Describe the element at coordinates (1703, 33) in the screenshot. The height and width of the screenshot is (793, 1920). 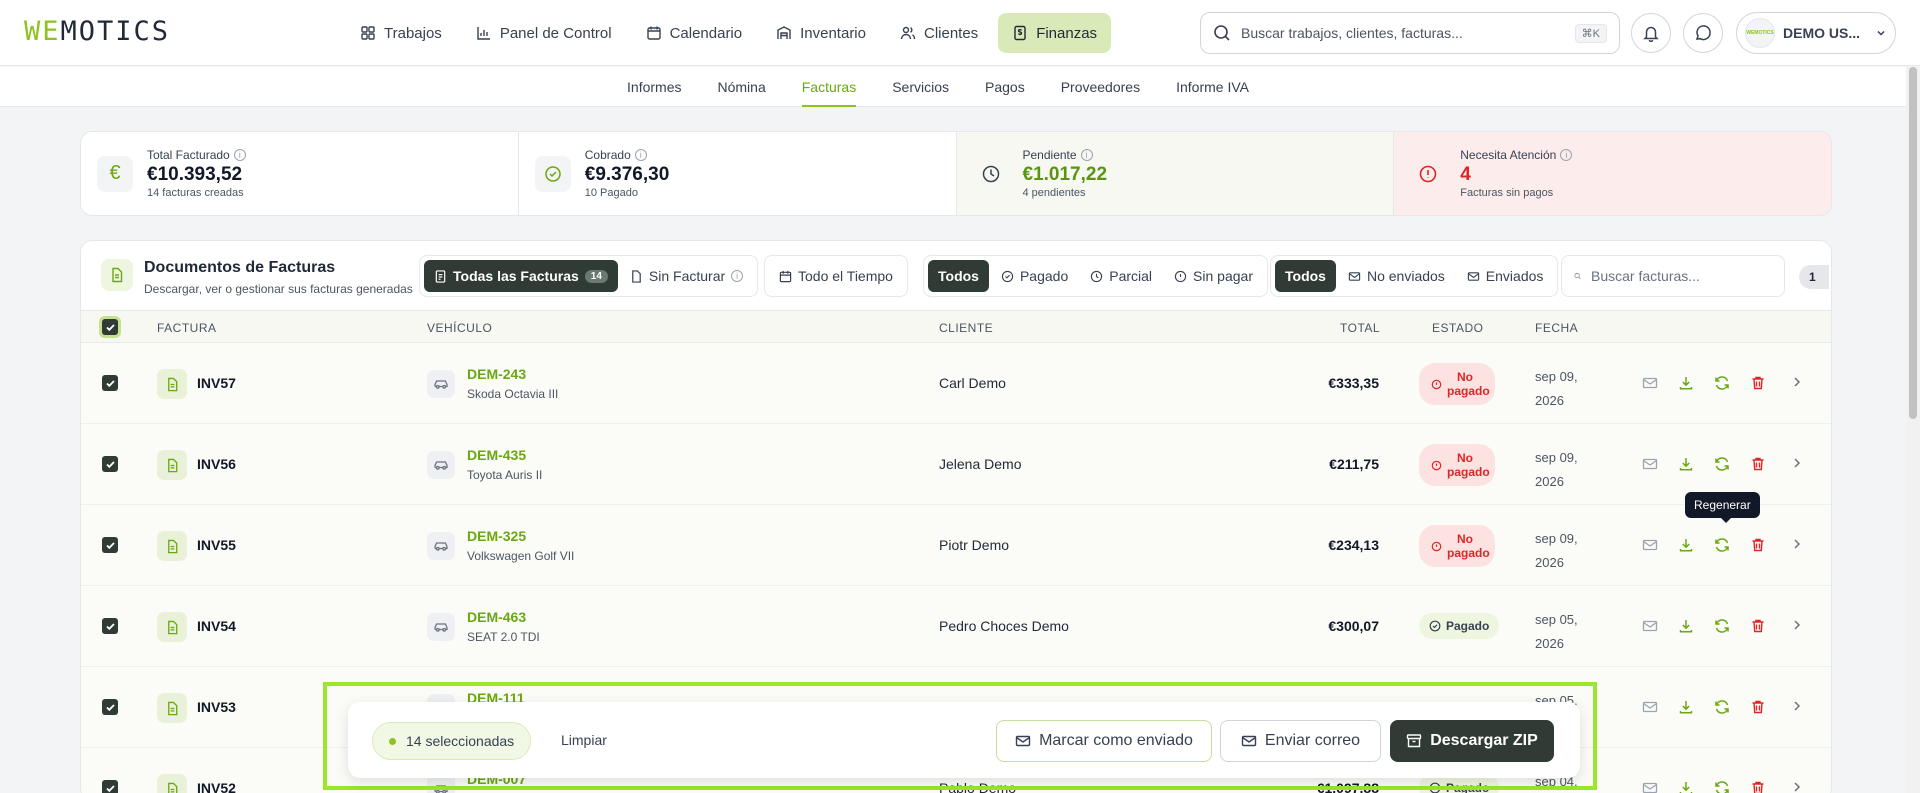
I see `messages-button` at that location.